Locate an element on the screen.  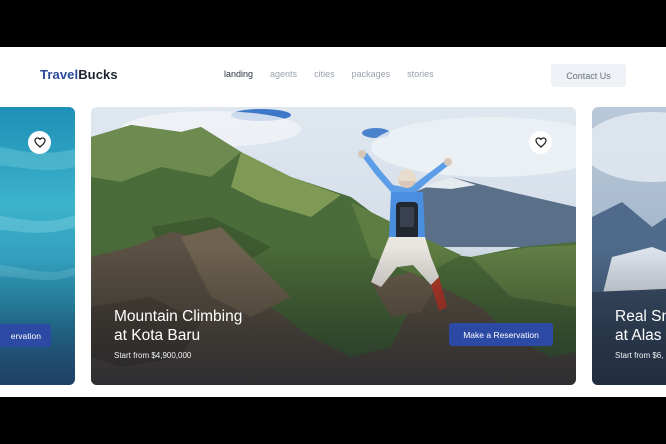
card-title-main: Mountain Climbing at Kota Baru is located at coordinates (224, 326).